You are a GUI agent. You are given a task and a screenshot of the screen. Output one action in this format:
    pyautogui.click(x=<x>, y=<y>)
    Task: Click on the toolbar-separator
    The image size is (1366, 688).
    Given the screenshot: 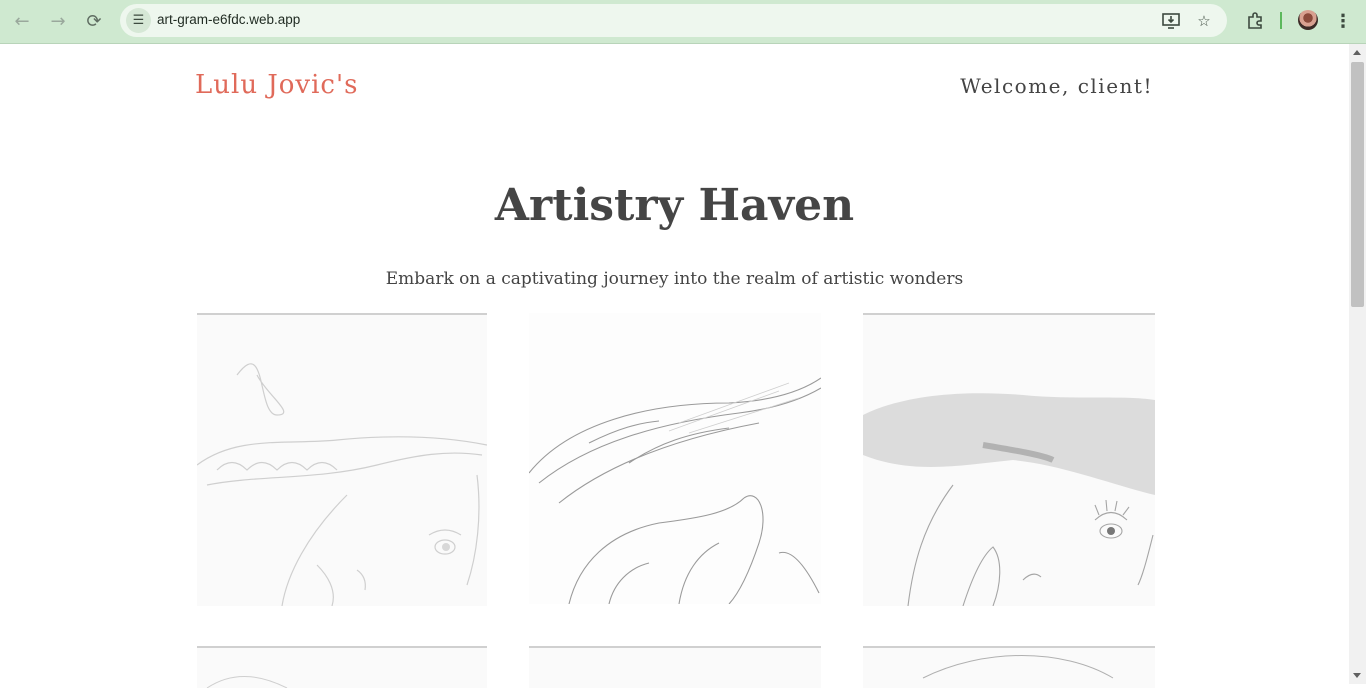 What is the action you would take?
    pyautogui.click(x=1281, y=20)
    